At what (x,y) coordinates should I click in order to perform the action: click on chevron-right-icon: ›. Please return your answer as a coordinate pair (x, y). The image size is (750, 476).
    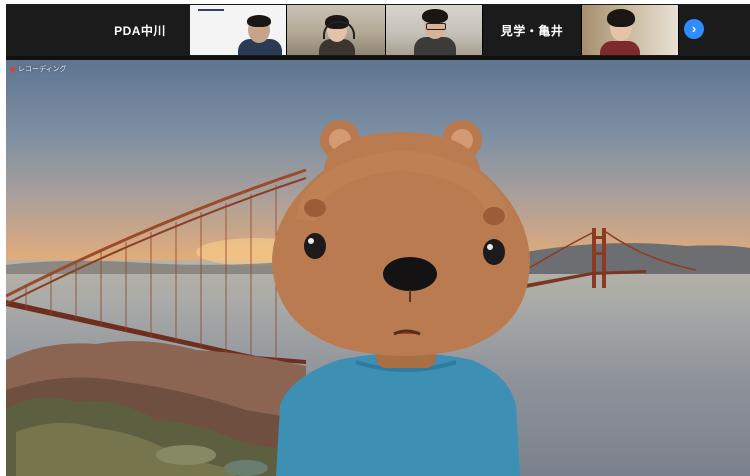
    Looking at the image, I should click on (694, 28).